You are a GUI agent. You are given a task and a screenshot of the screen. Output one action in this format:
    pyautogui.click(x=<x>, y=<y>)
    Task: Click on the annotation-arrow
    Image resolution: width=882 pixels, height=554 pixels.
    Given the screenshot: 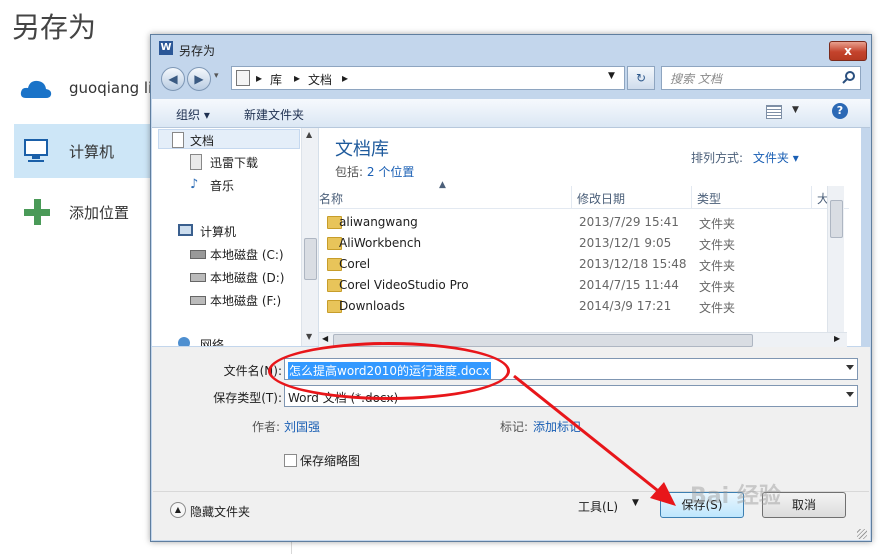 What is the action you would take?
    pyautogui.click(x=594, y=440)
    